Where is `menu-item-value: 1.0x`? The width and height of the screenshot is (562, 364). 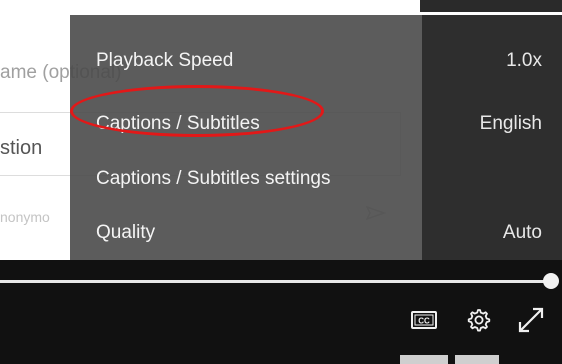 menu-item-value: 1.0x is located at coordinates (524, 60).